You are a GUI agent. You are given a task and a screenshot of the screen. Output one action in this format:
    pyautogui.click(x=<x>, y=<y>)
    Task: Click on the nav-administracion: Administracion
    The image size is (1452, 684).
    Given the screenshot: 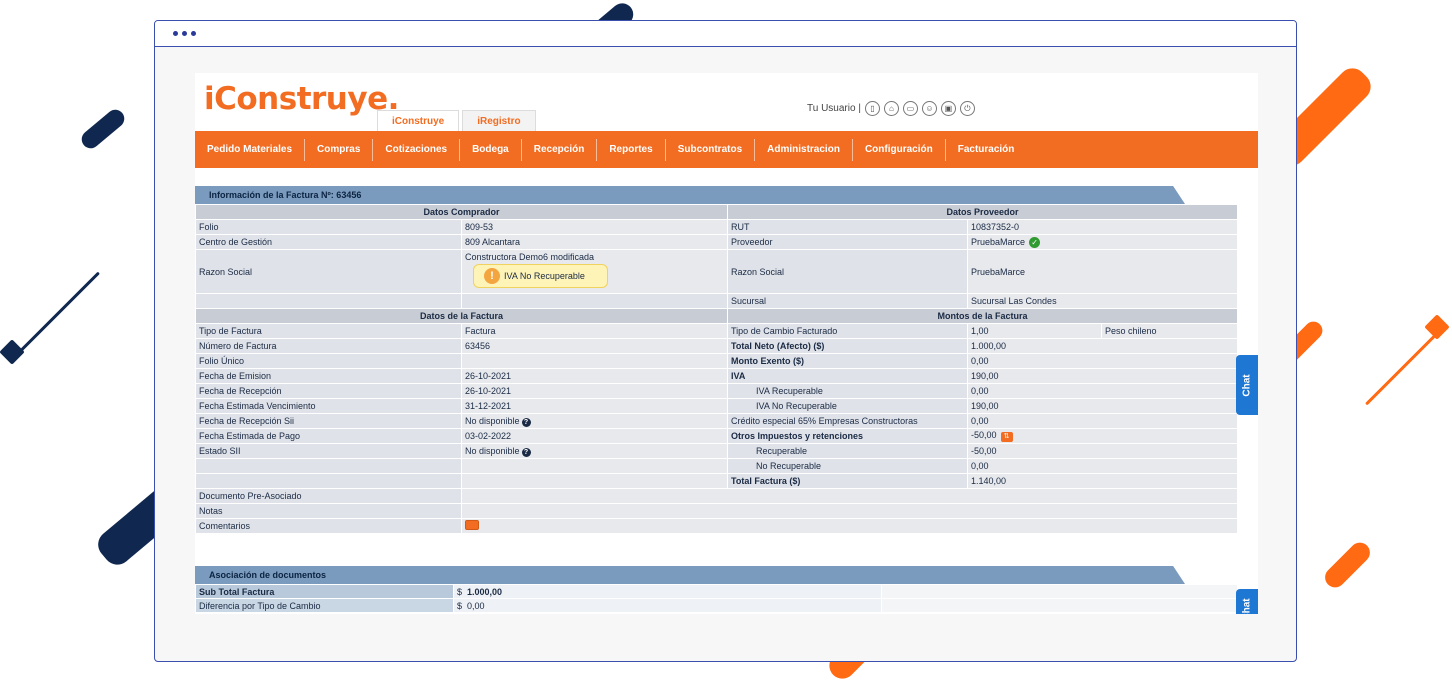 What is the action you would take?
    pyautogui.click(x=804, y=149)
    